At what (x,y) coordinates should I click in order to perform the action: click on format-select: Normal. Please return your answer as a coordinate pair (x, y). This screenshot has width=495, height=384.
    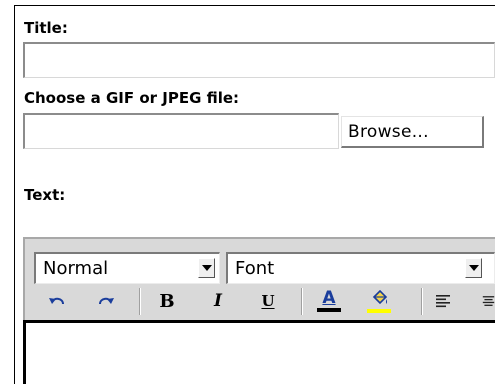
    Looking at the image, I should click on (127, 268).